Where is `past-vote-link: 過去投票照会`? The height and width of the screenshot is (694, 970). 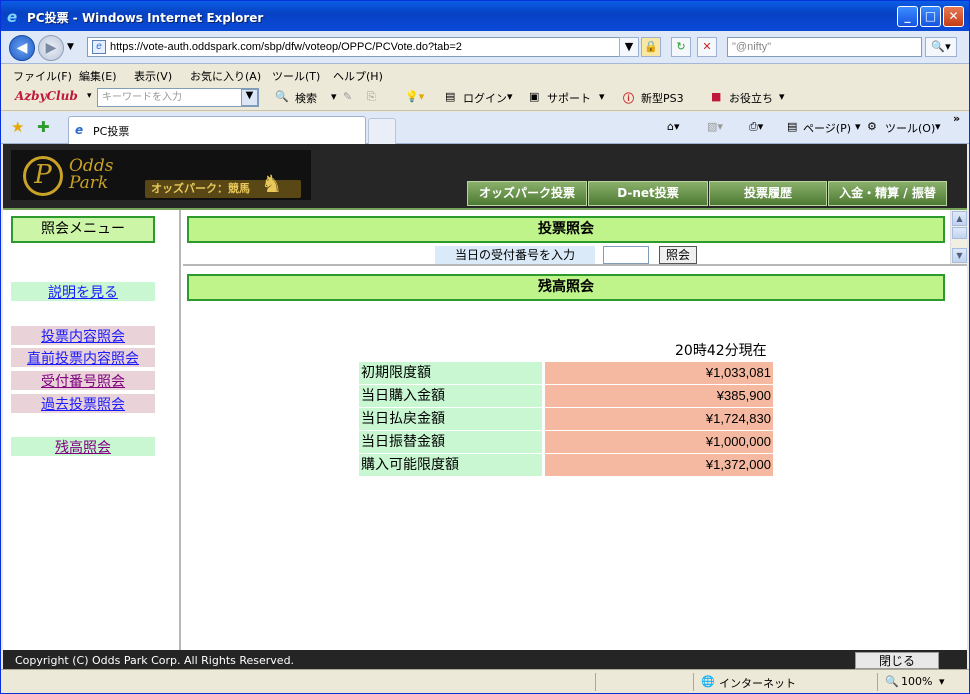 past-vote-link: 過去投票照会 is located at coordinates (83, 403).